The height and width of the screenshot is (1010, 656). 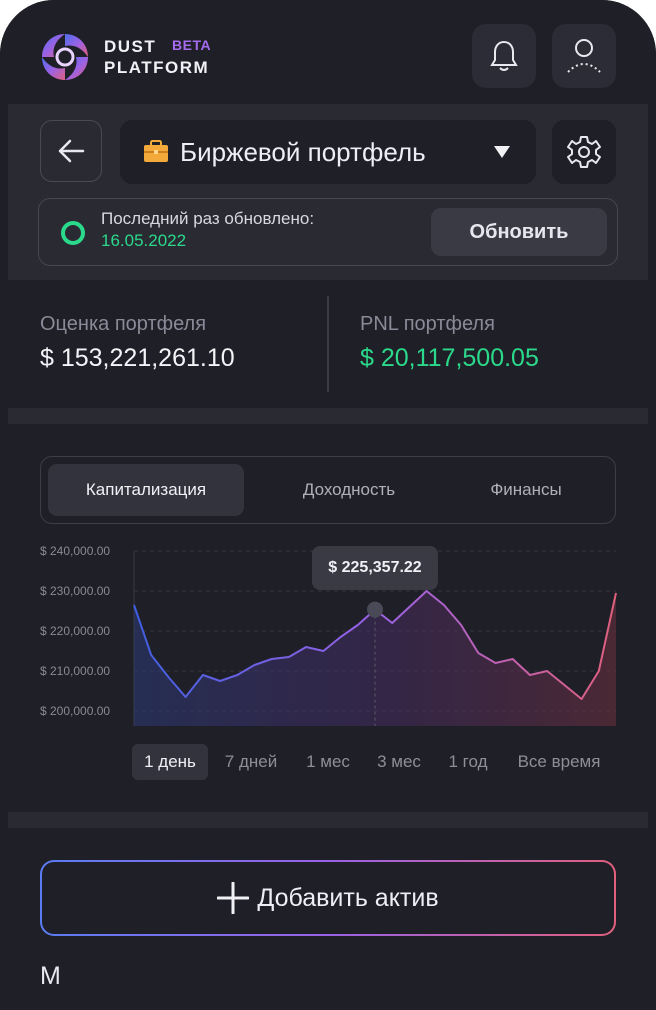 What do you see at coordinates (170, 762) in the screenshot?
I see `period-1-day: 1 день` at bounding box center [170, 762].